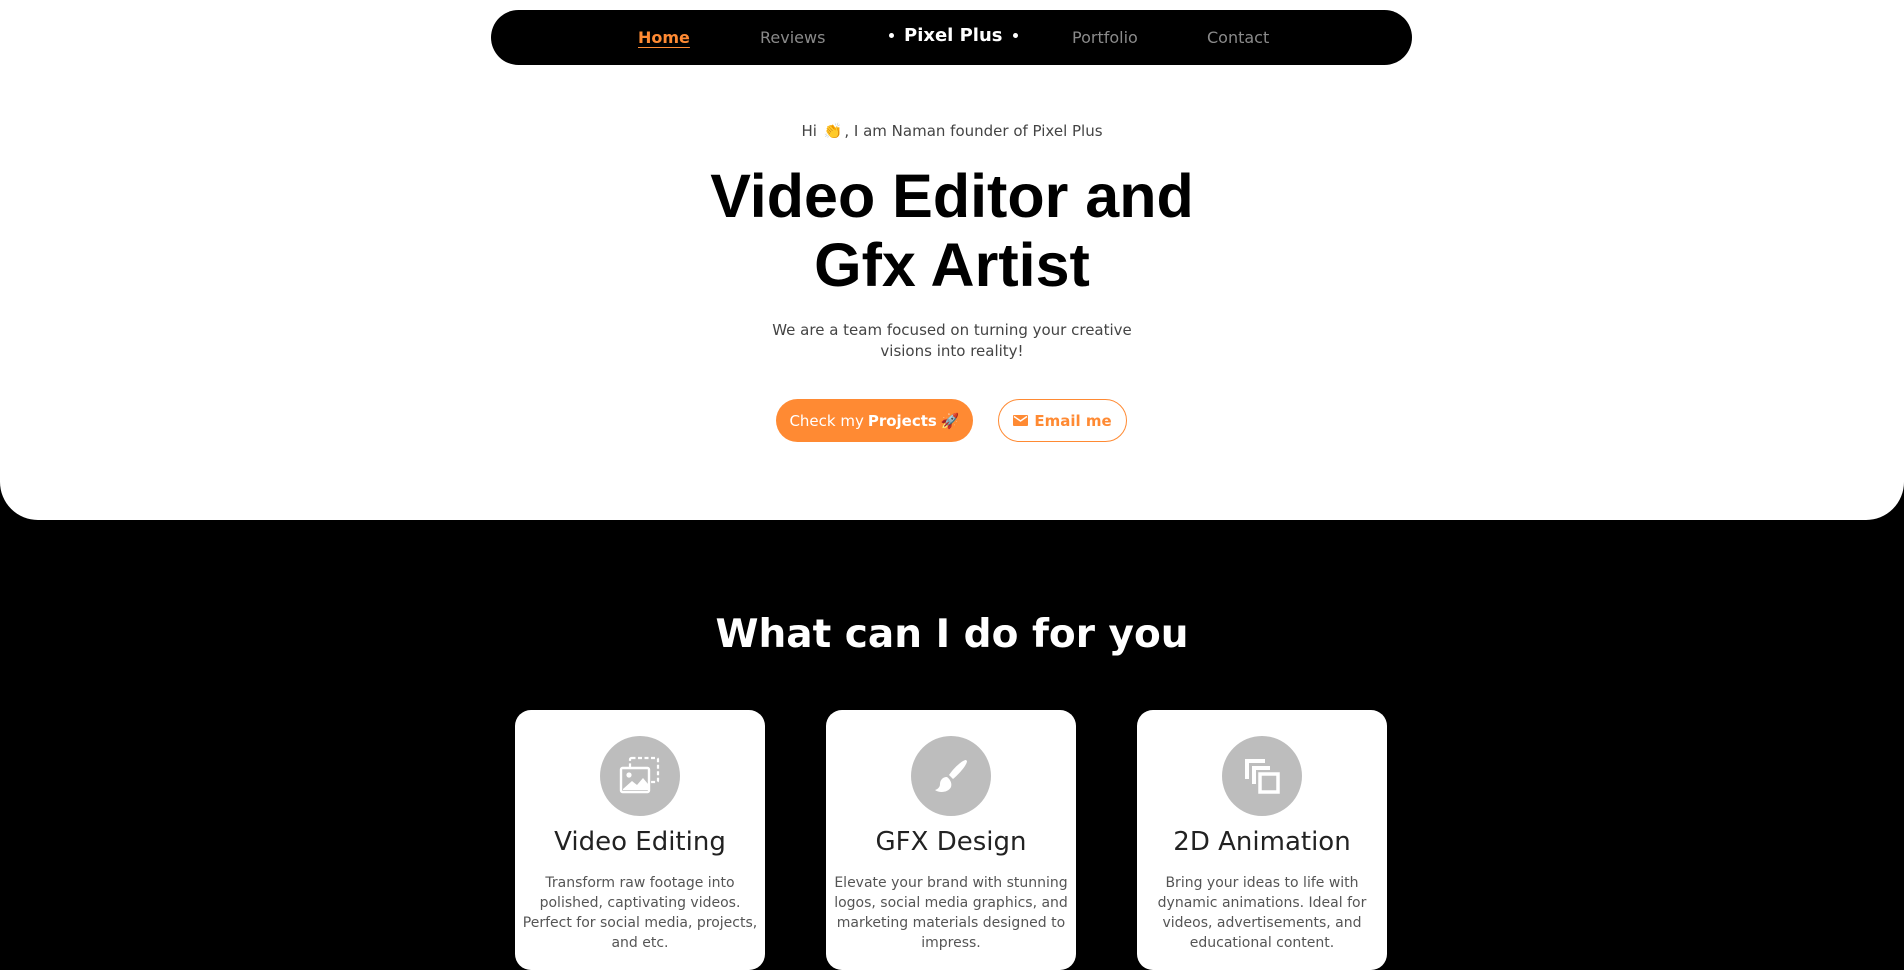  What do you see at coordinates (664, 37) in the screenshot?
I see `nav-home-link: Home` at bounding box center [664, 37].